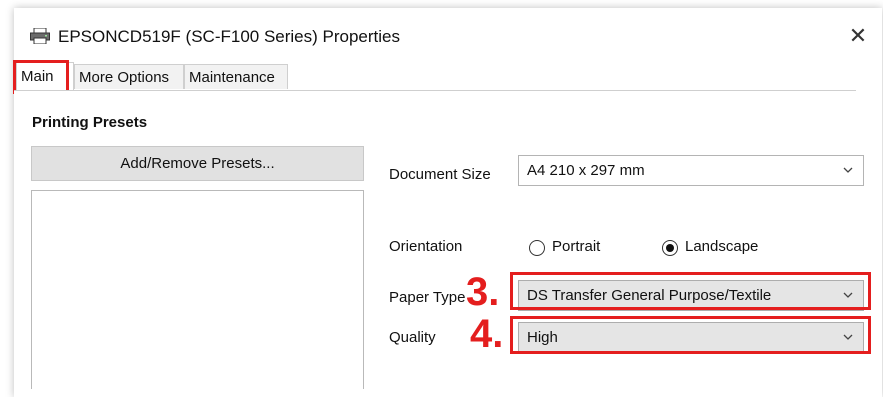  What do you see at coordinates (487, 334) in the screenshot?
I see `step-4-marker: 4.` at bounding box center [487, 334].